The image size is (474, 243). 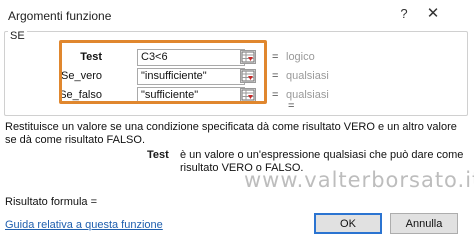 I want to click on close-icon: ✕, so click(x=433, y=14).